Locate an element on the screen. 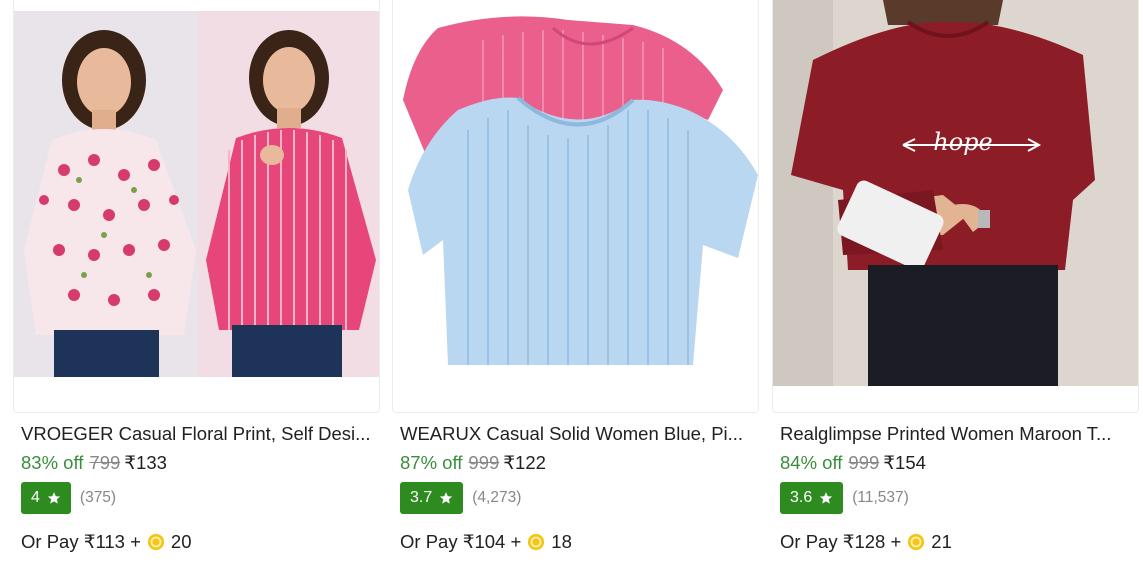 The image size is (1143, 566). pay-price-label: Or Pay ₹113 + is located at coordinates (81, 541).